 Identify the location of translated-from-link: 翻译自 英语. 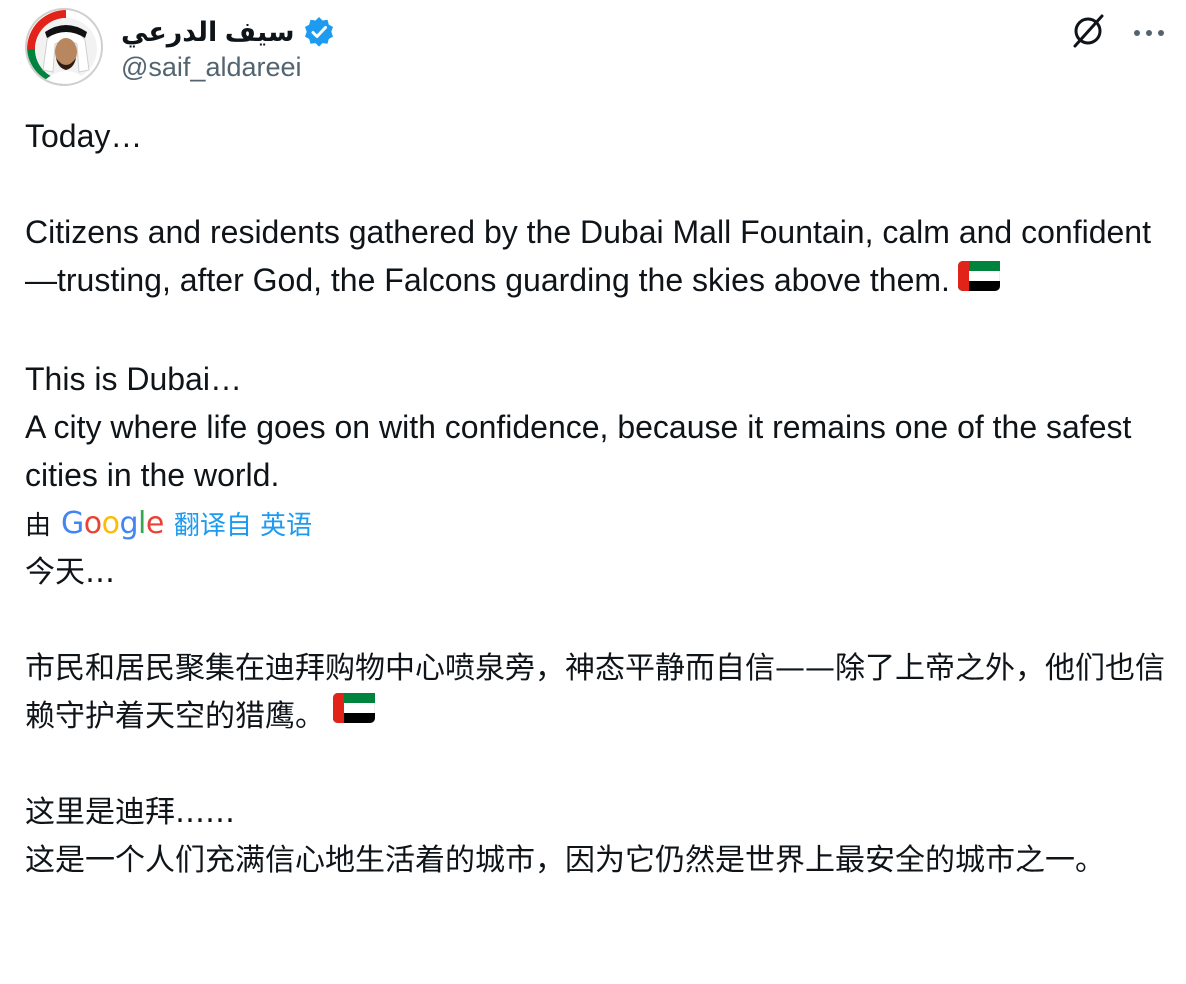
(243, 523).